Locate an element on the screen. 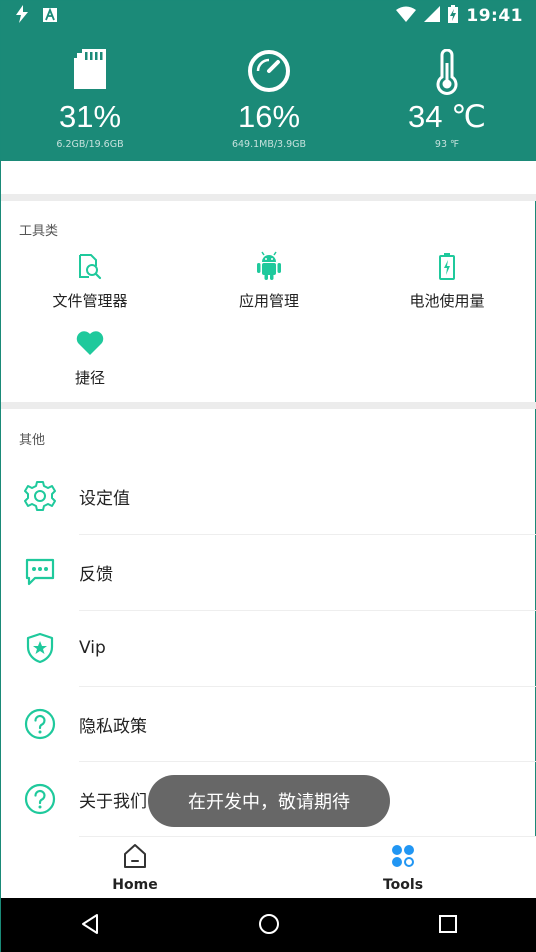  row-label: 反馈 is located at coordinates (96, 574).